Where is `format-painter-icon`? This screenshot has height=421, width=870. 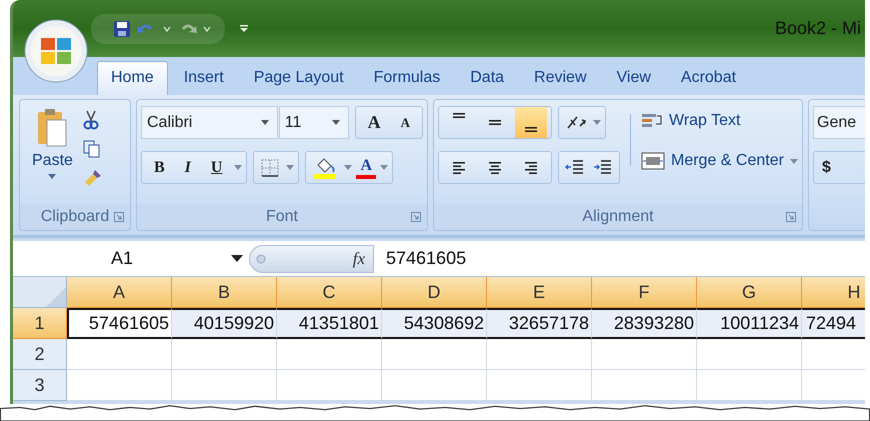
format-painter-icon is located at coordinates (92, 178).